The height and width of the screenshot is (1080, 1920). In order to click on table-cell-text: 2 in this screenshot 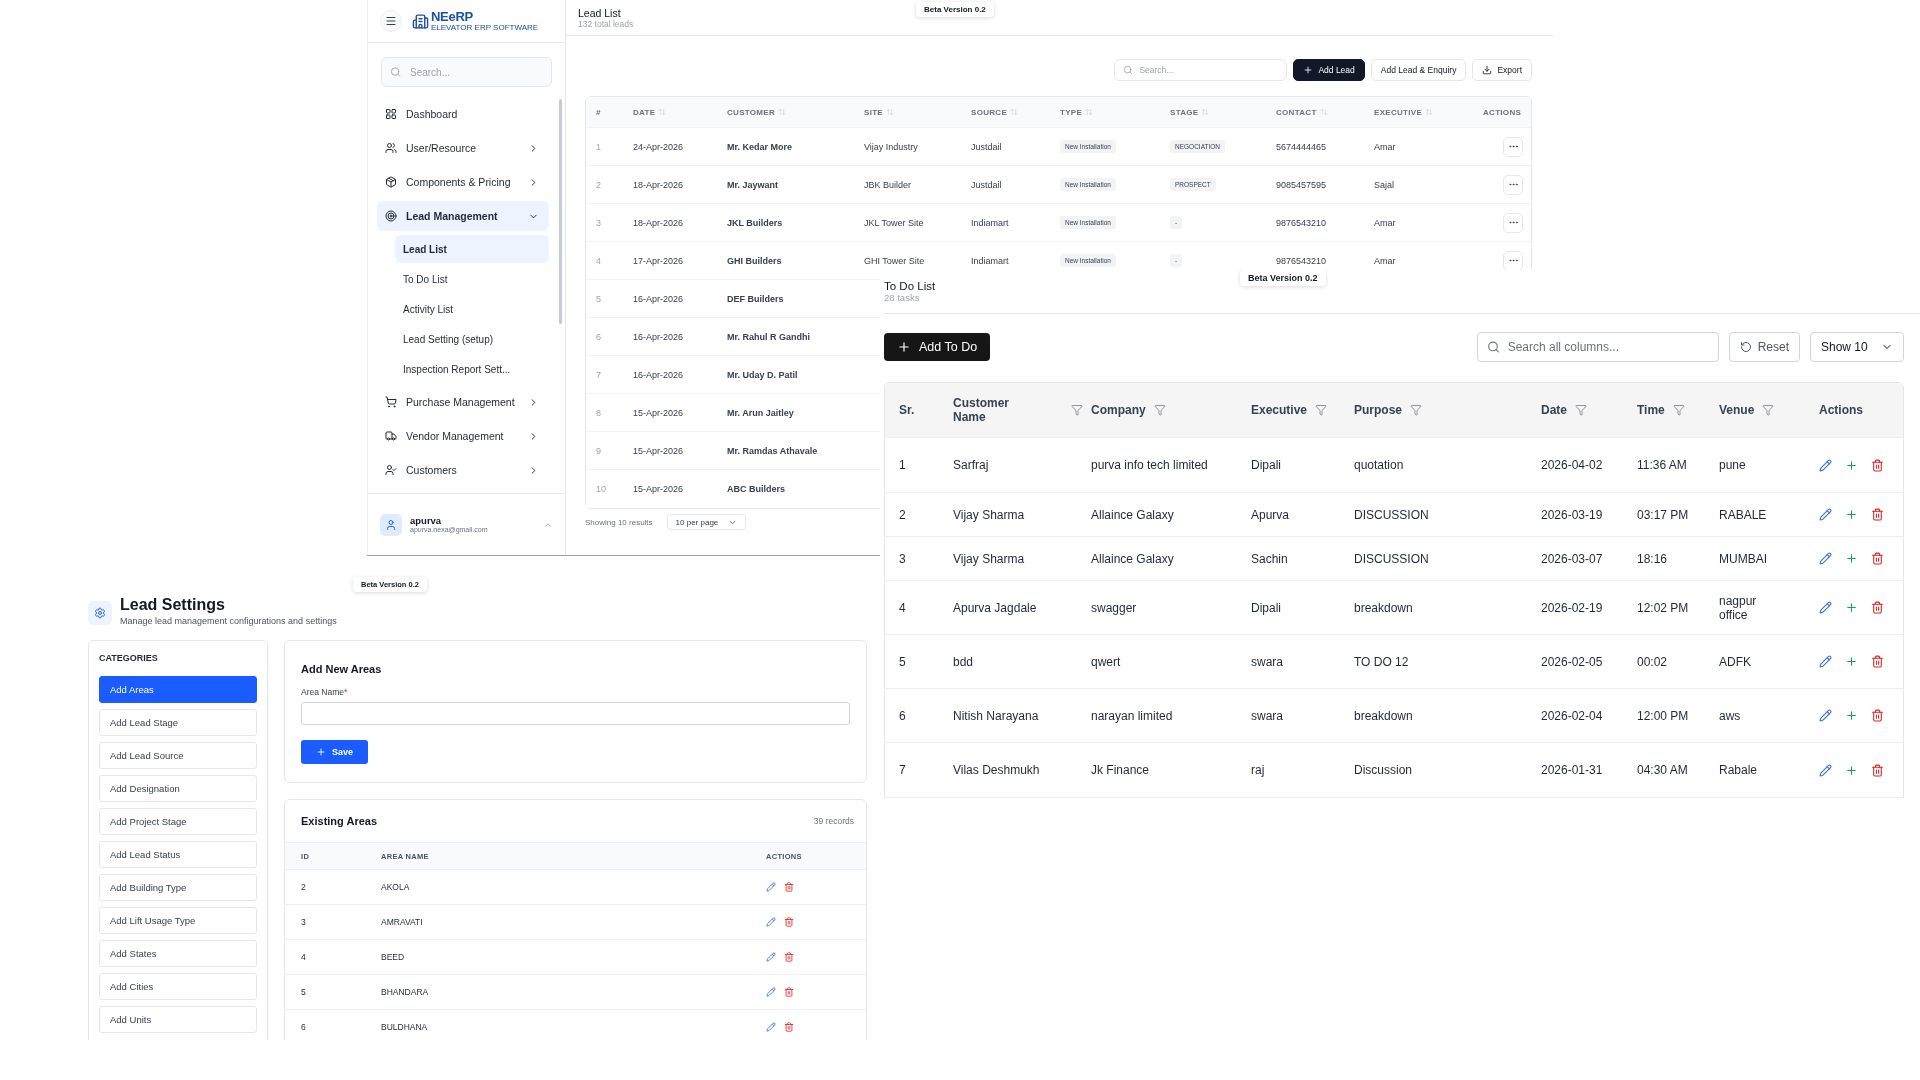, I will do `click(599, 184)`.